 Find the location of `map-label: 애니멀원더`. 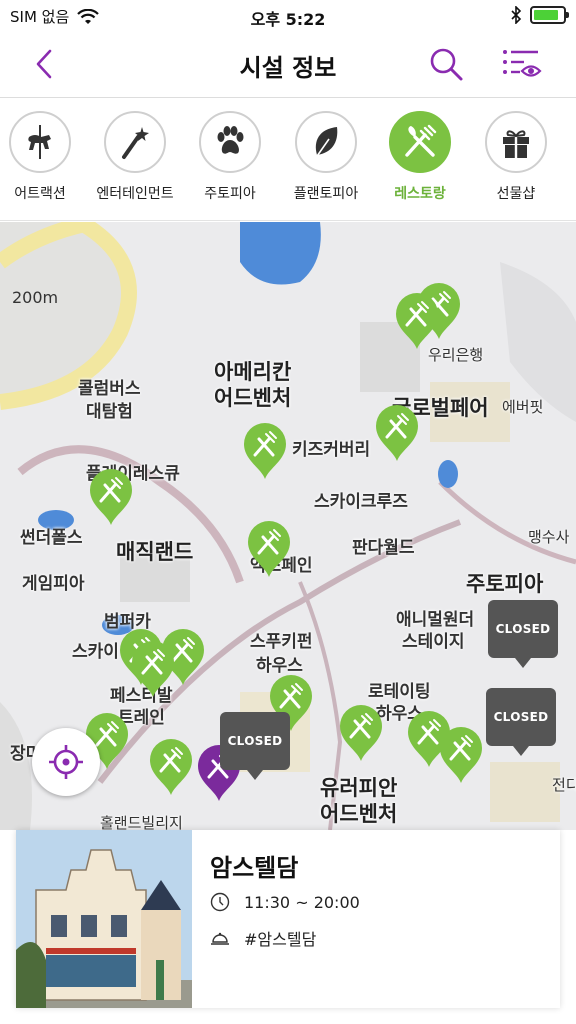

map-label: 애니멀원더 is located at coordinates (435, 620).